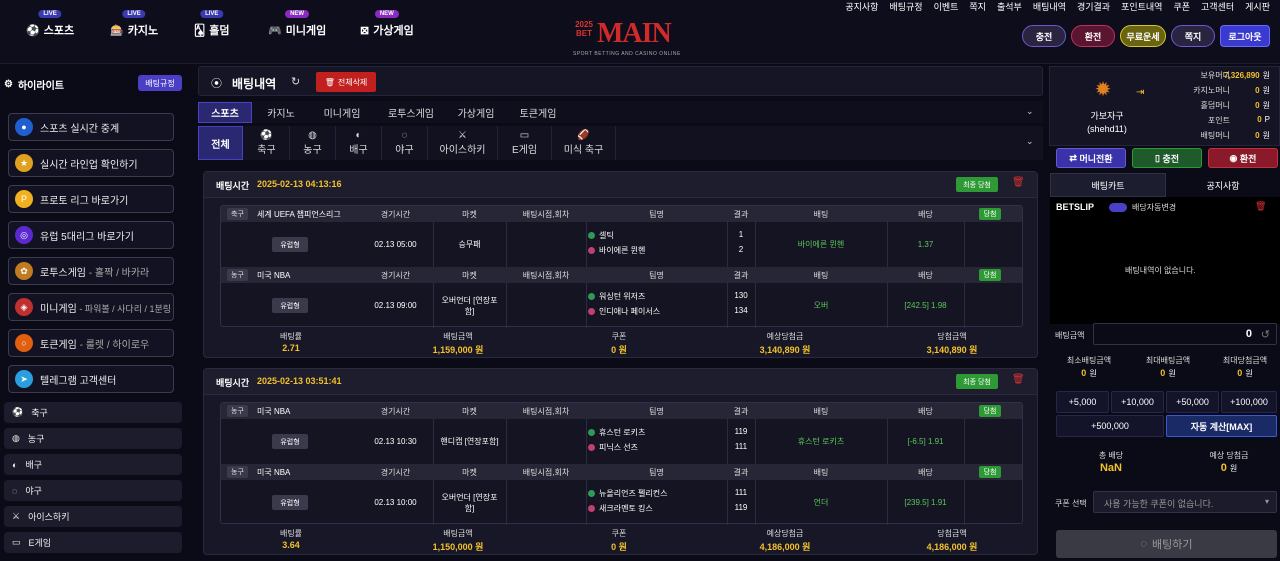 This screenshot has height=561, width=1280. I want to click on stat-unit: P, so click(1267, 119).